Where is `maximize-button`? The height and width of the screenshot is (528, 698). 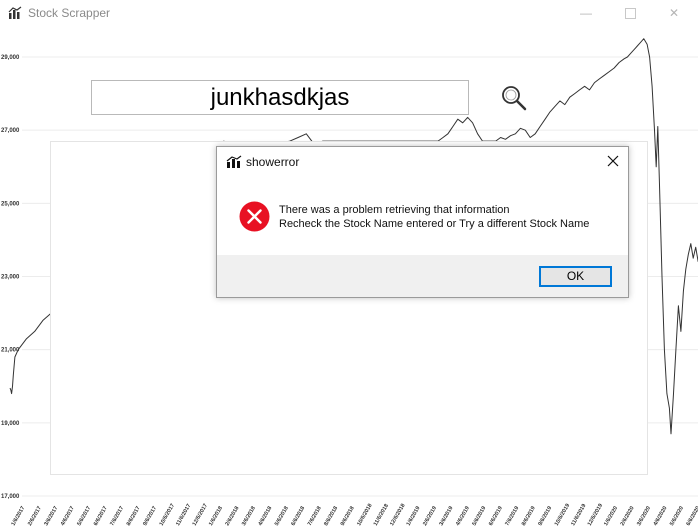 maximize-button is located at coordinates (630, 13).